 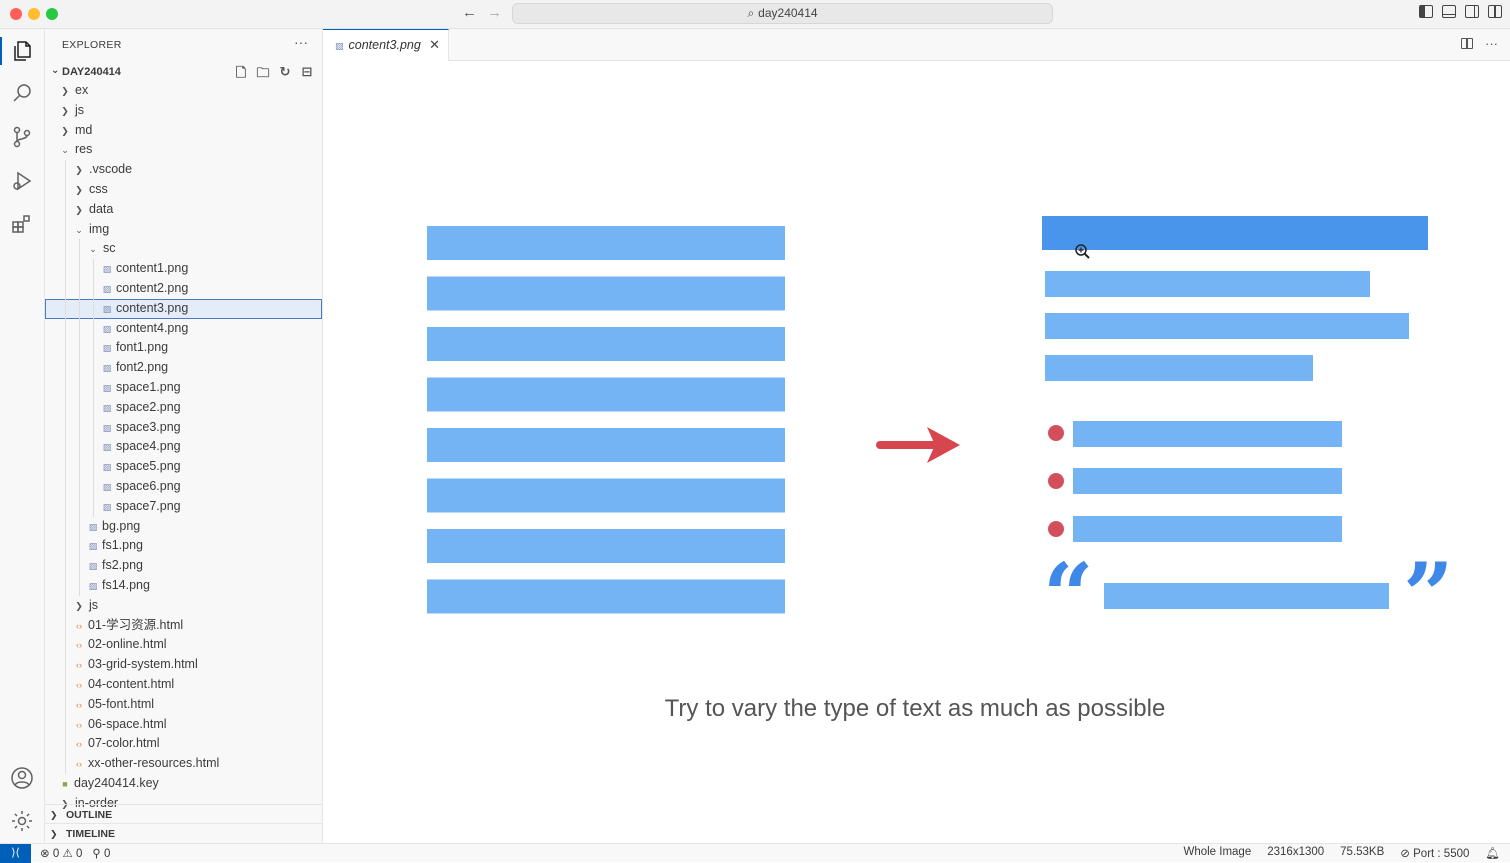 What do you see at coordinates (434, 45) in the screenshot?
I see `close-tab-icon: ✕` at bounding box center [434, 45].